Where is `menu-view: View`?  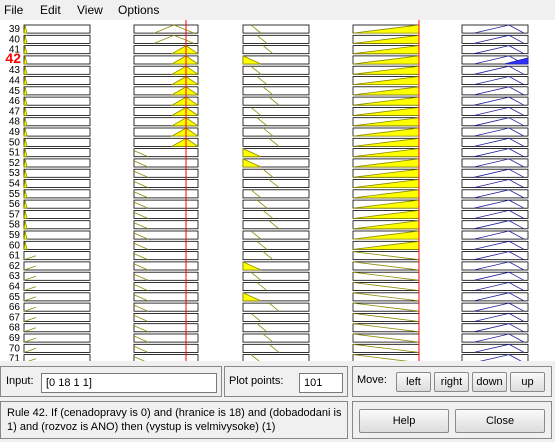
menu-view: View is located at coordinates (90, 10).